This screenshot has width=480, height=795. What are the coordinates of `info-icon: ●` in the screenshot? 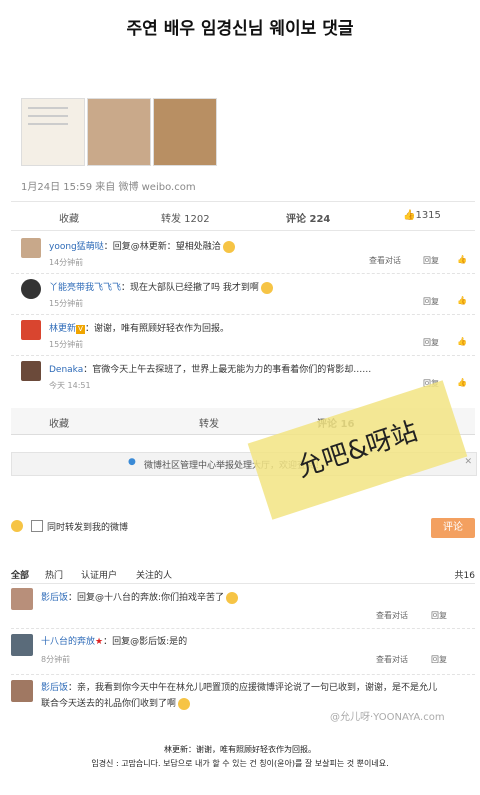 It's located at (132, 462).